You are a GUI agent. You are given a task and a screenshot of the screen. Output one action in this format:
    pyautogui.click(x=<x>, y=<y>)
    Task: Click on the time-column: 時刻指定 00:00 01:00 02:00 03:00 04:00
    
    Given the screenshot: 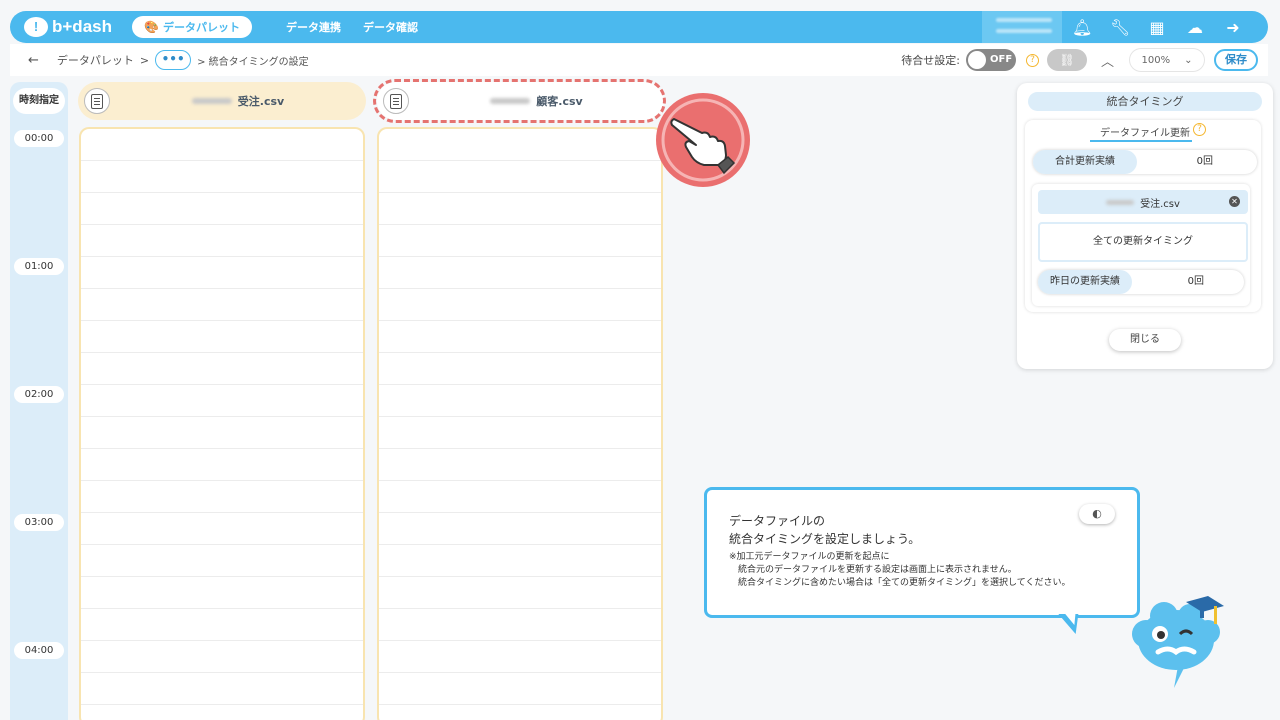 What is the action you would take?
    pyautogui.click(x=39, y=401)
    